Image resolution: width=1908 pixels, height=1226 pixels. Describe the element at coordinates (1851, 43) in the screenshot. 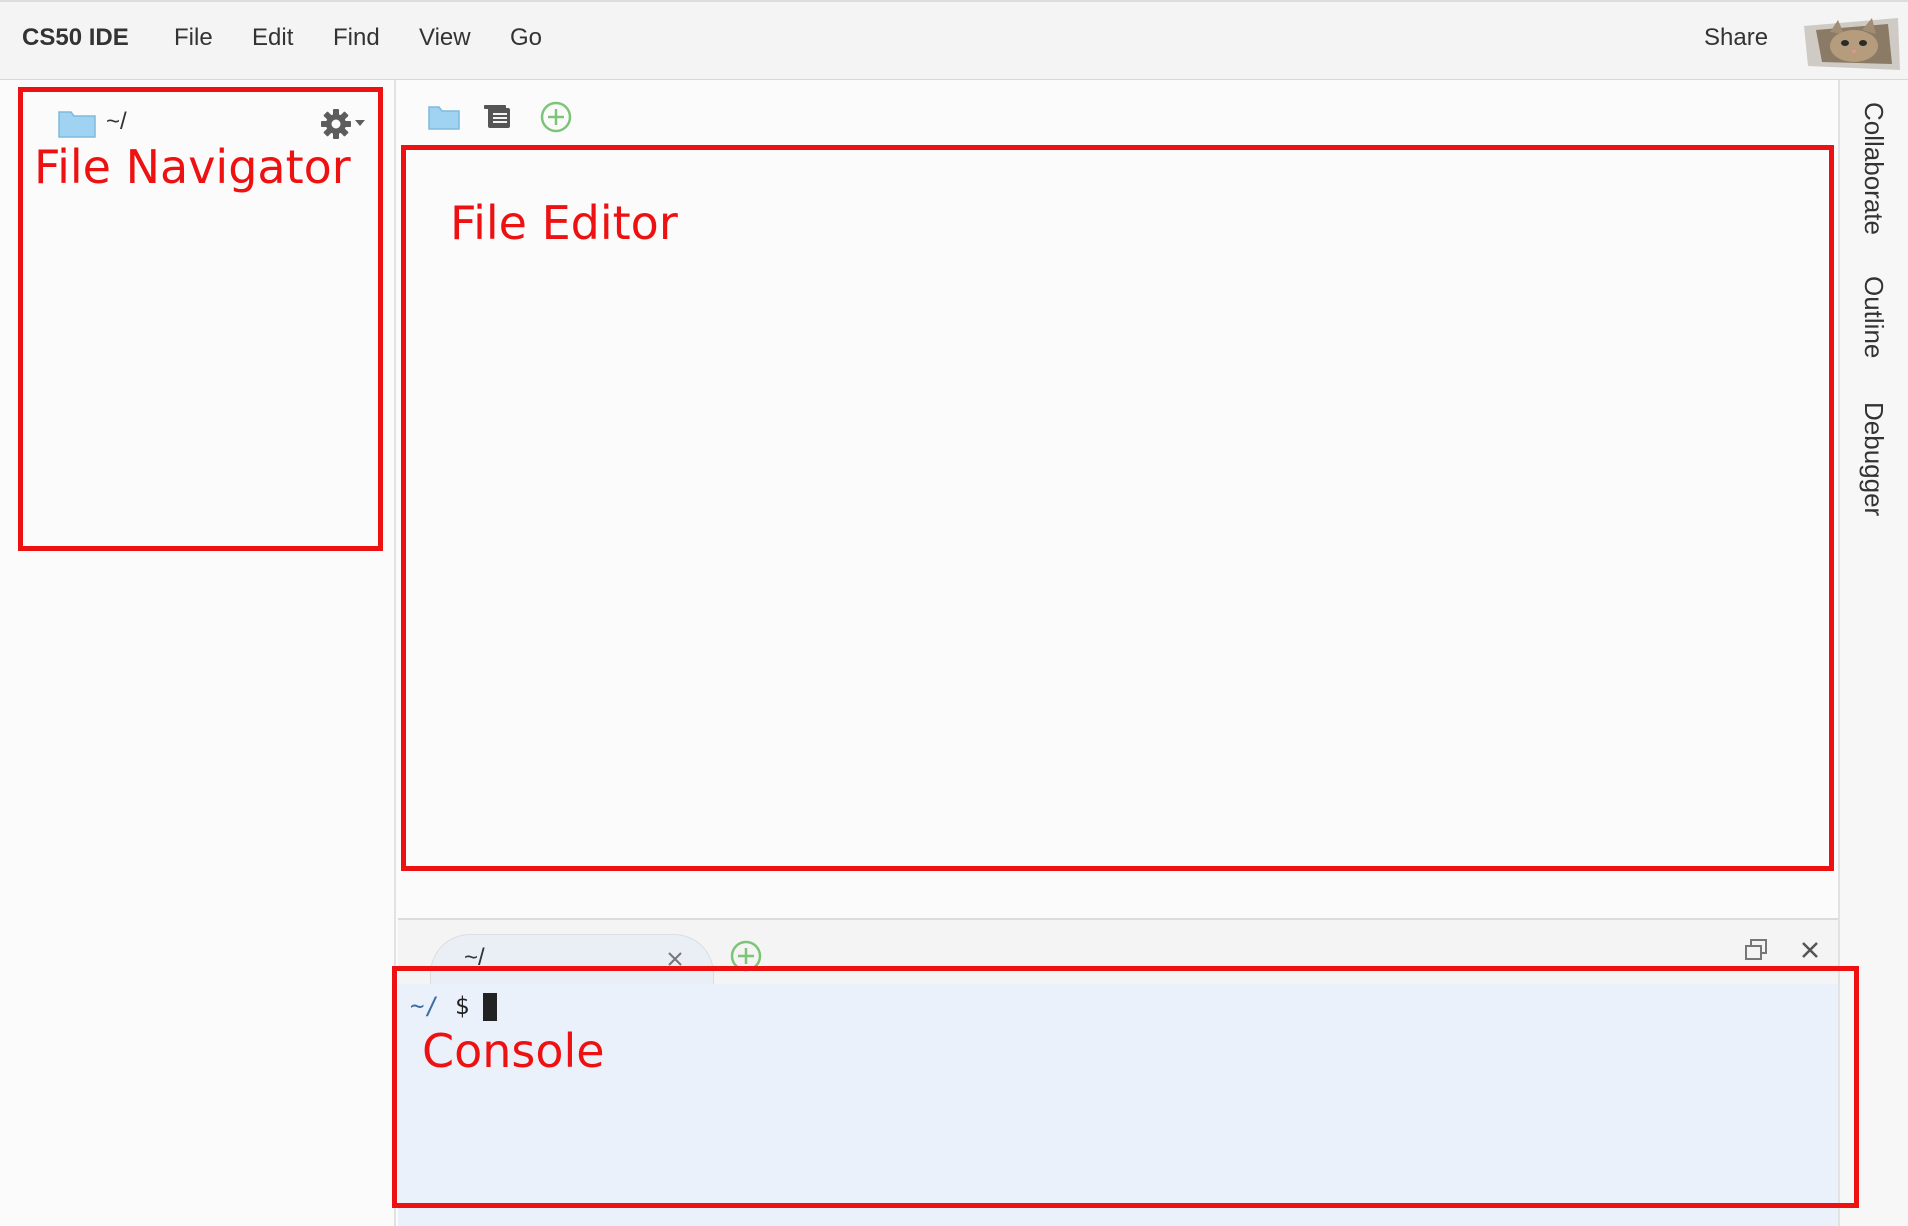

I see `avatar` at that location.